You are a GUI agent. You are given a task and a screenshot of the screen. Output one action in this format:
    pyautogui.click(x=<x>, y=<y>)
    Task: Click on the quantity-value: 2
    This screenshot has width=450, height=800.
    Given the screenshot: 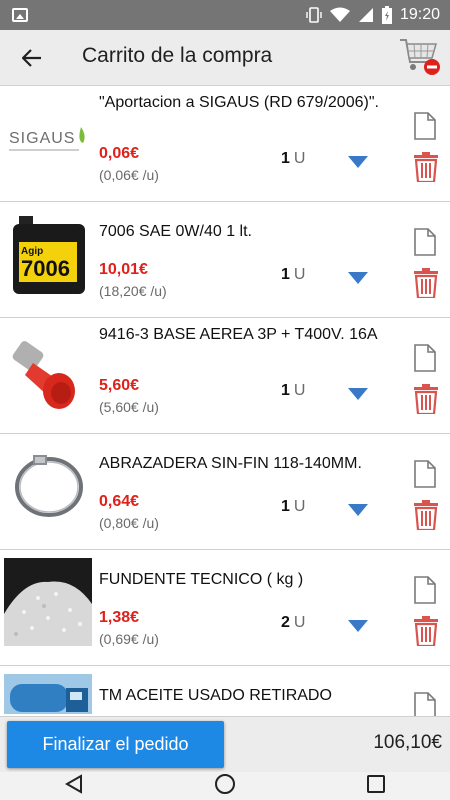 What is the action you would take?
    pyautogui.click(x=285, y=622)
    